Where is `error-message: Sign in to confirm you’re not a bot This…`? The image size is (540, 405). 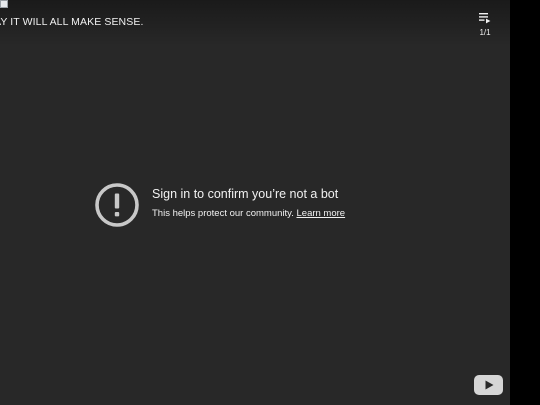
error-message: Sign in to confirm you’re not a bot This… is located at coordinates (274, 205).